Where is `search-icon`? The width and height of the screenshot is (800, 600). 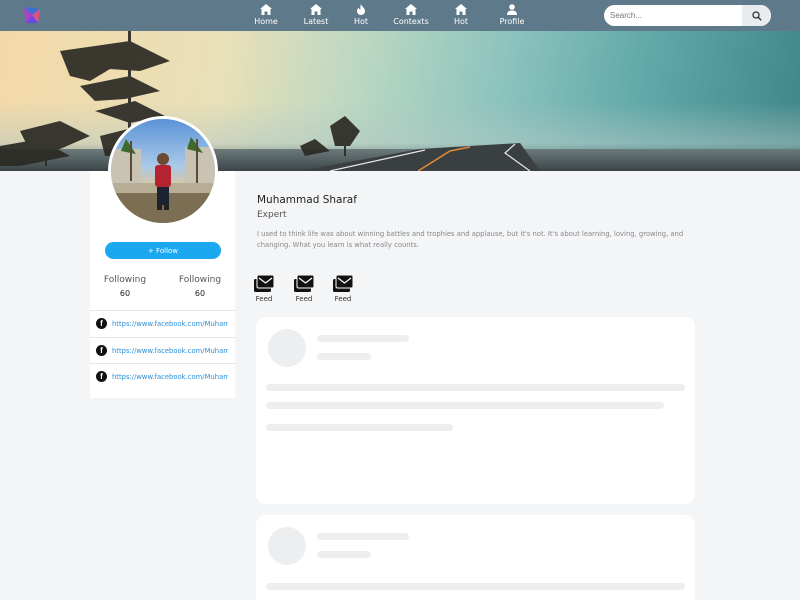
search-icon is located at coordinates (756, 15).